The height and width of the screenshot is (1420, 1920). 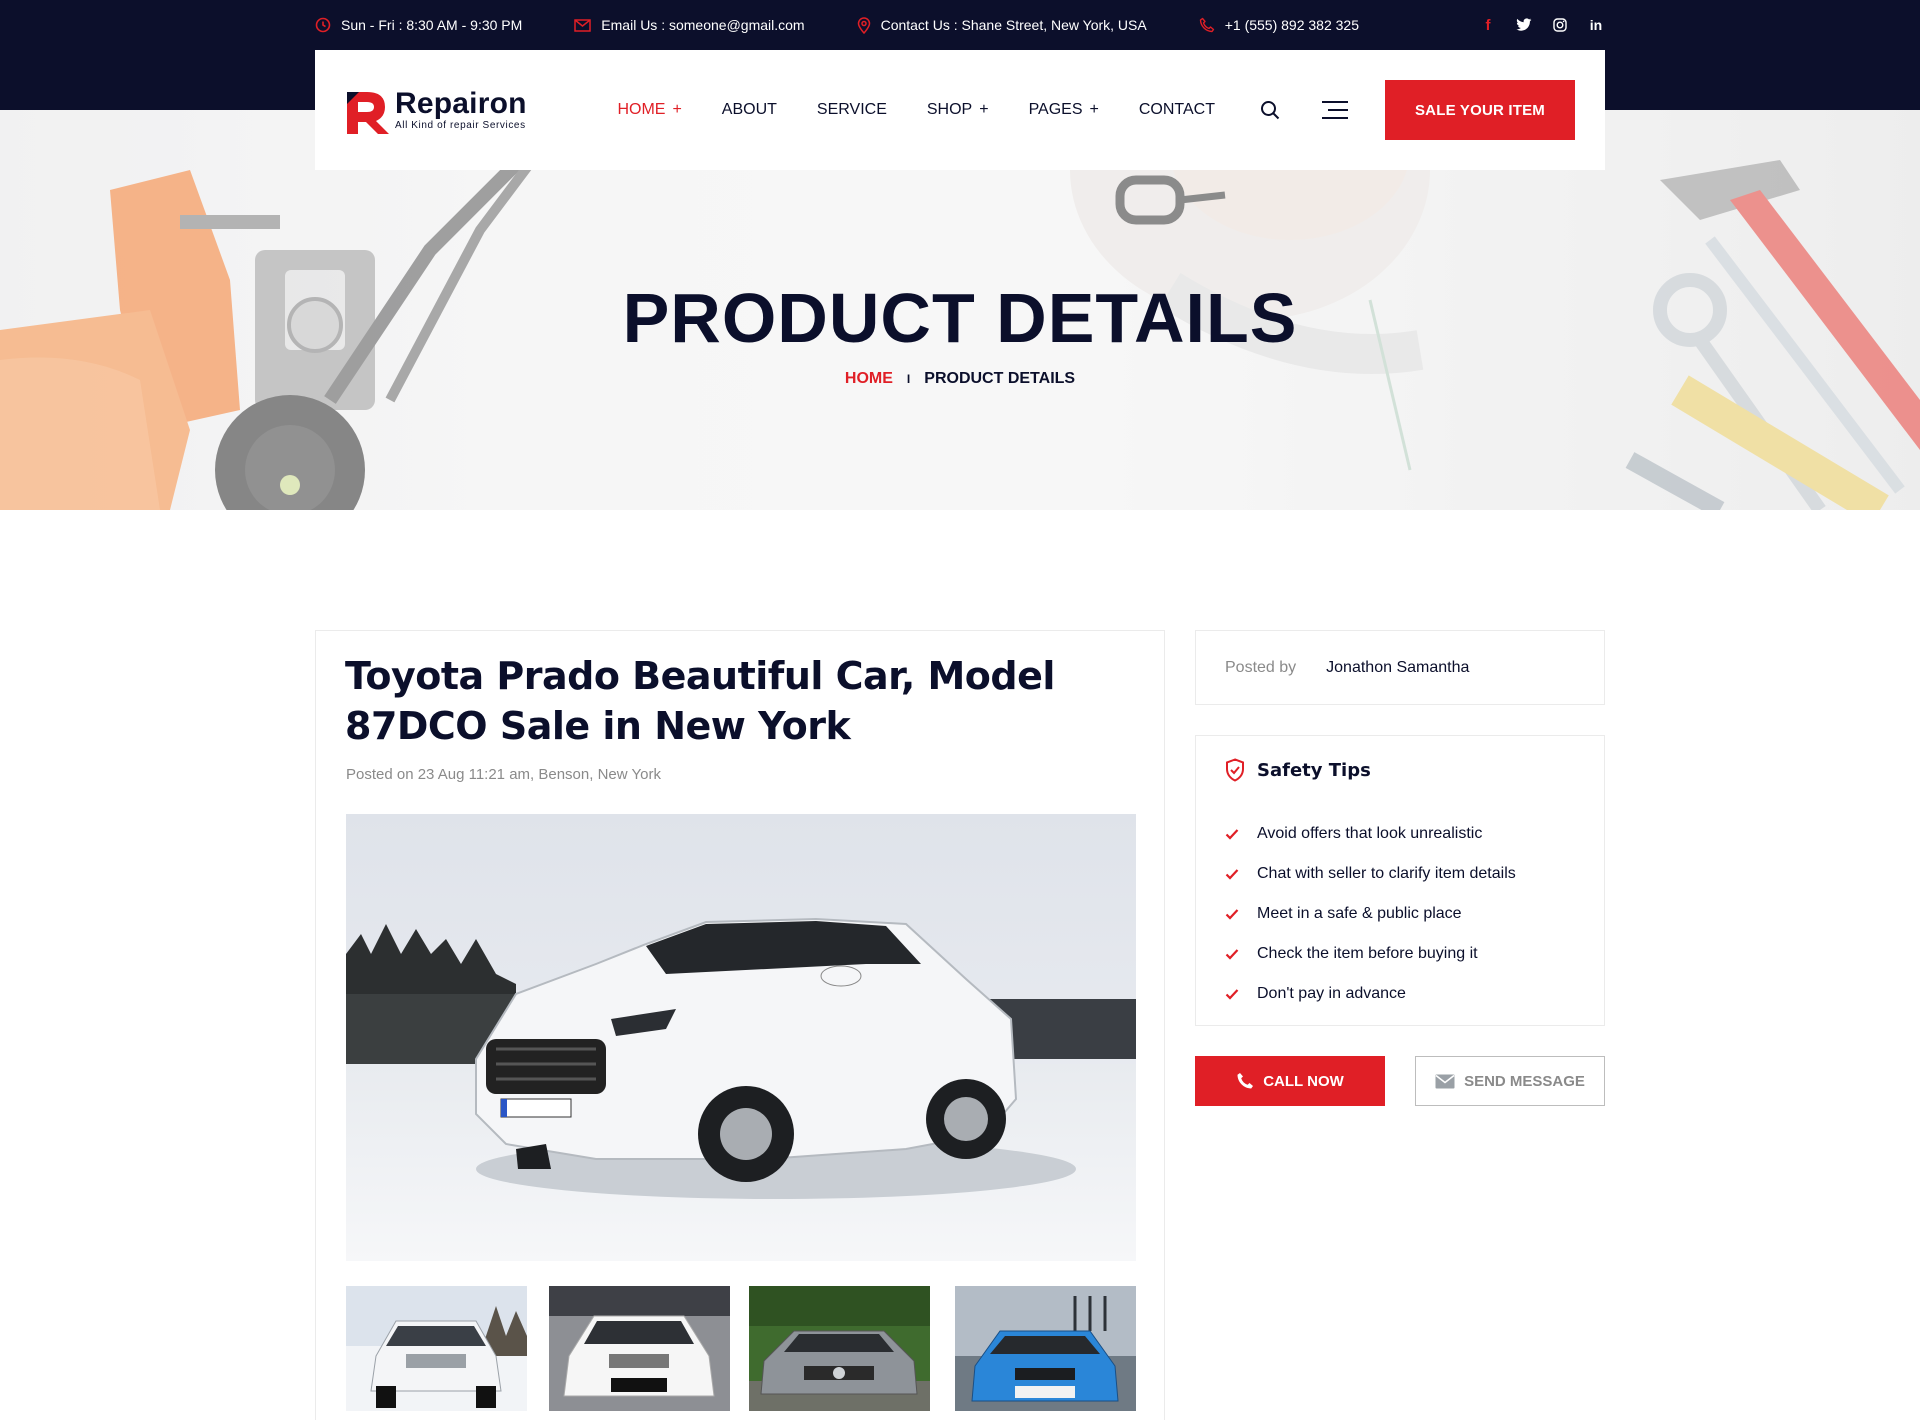 I want to click on nav-item-service: SERVICE, so click(x=852, y=110).